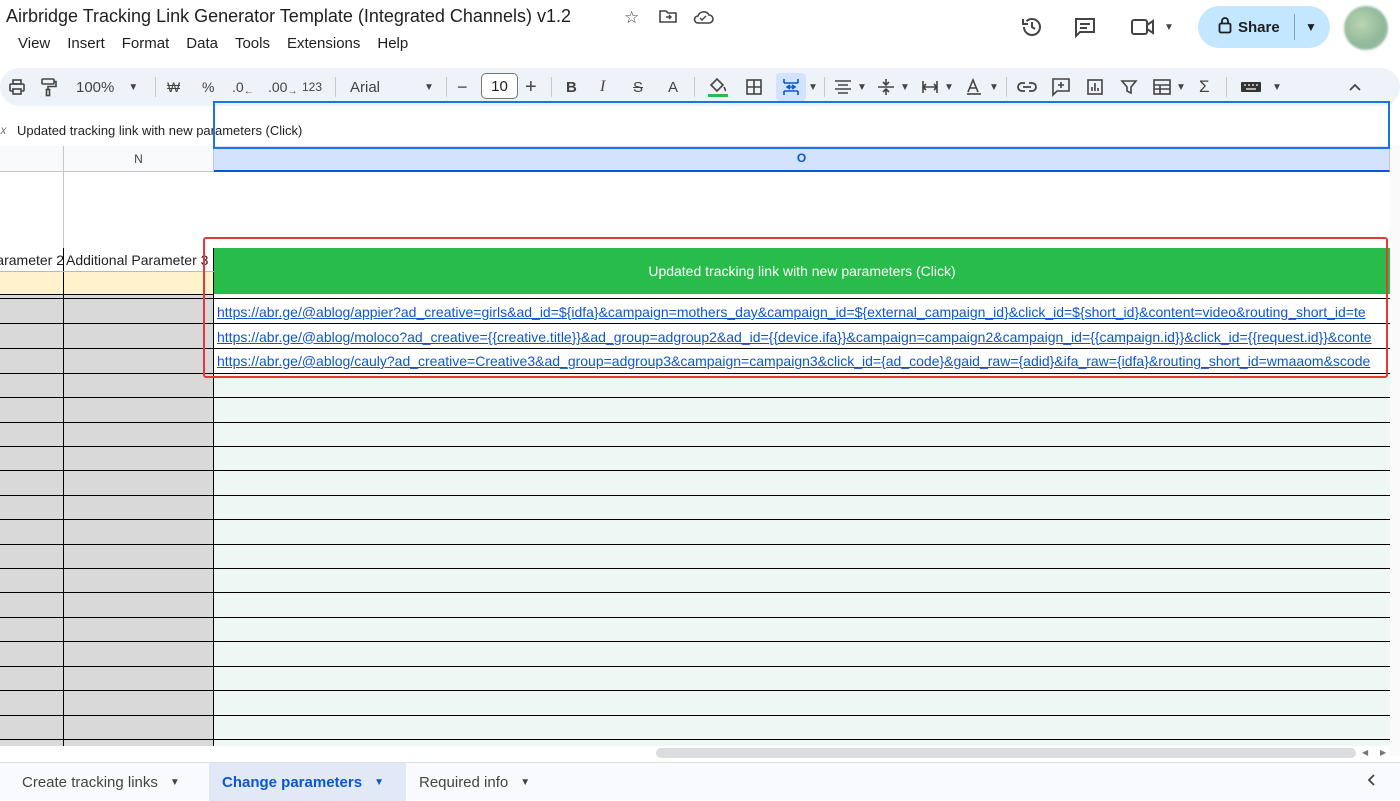 The width and height of the screenshot is (1400, 801). What do you see at coordinates (323, 43) in the screenshot?
I see `menu-extensions: Extensions` at bounding box center [323, 43].